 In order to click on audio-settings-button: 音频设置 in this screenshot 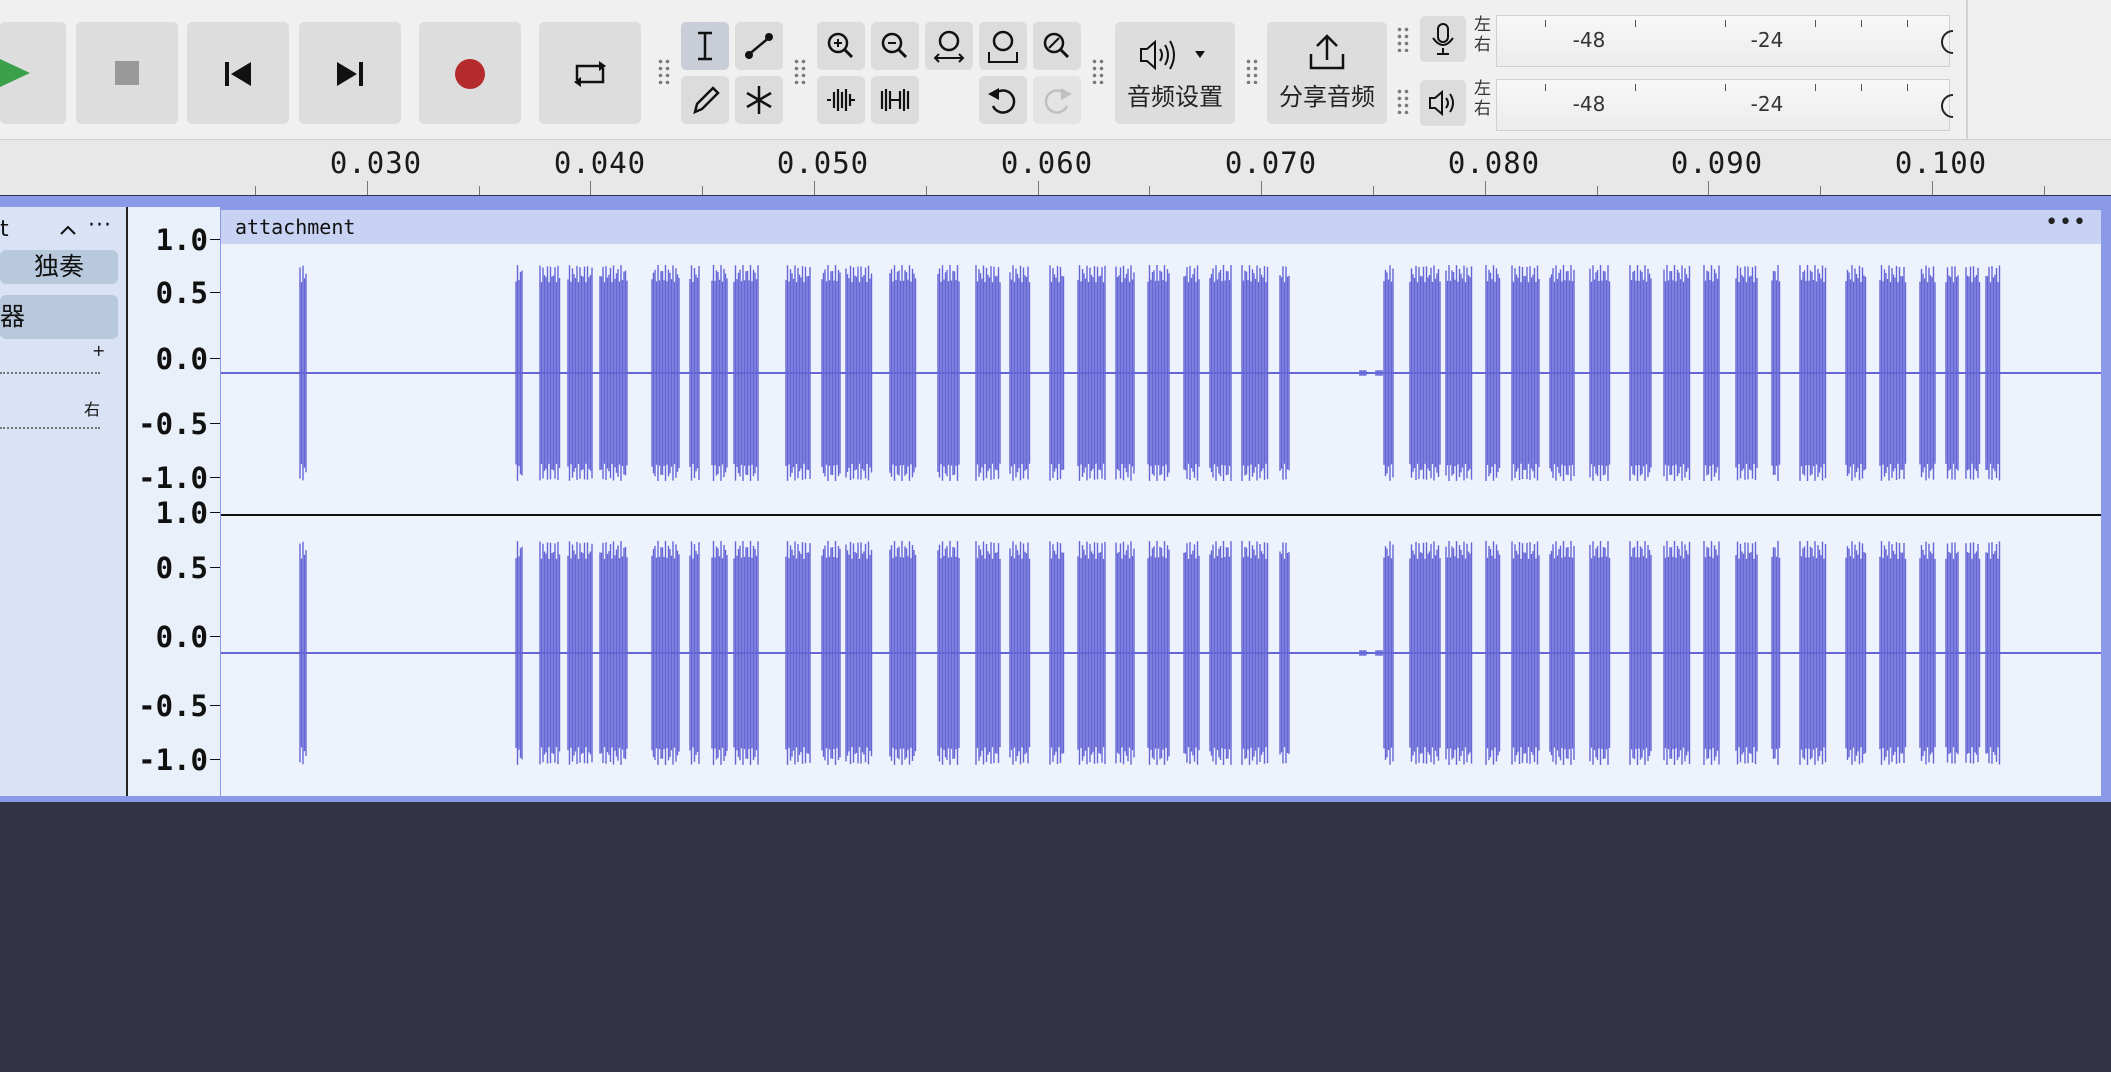, I will do `click(1175, 73)`.